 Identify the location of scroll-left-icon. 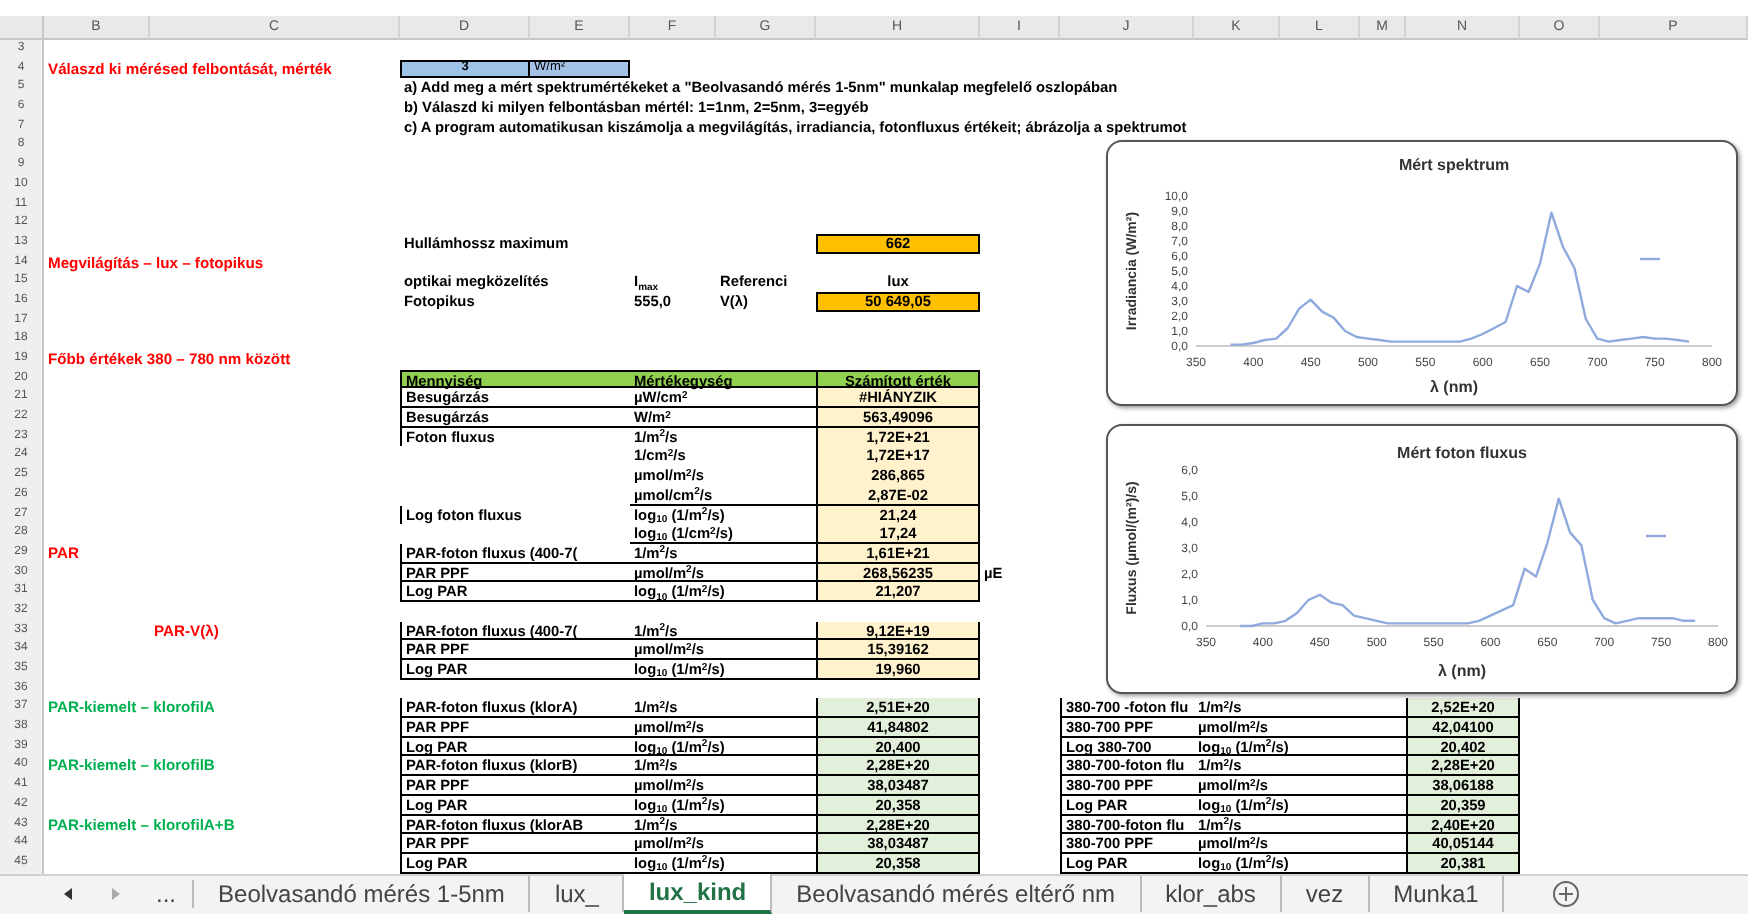
(68, 894).